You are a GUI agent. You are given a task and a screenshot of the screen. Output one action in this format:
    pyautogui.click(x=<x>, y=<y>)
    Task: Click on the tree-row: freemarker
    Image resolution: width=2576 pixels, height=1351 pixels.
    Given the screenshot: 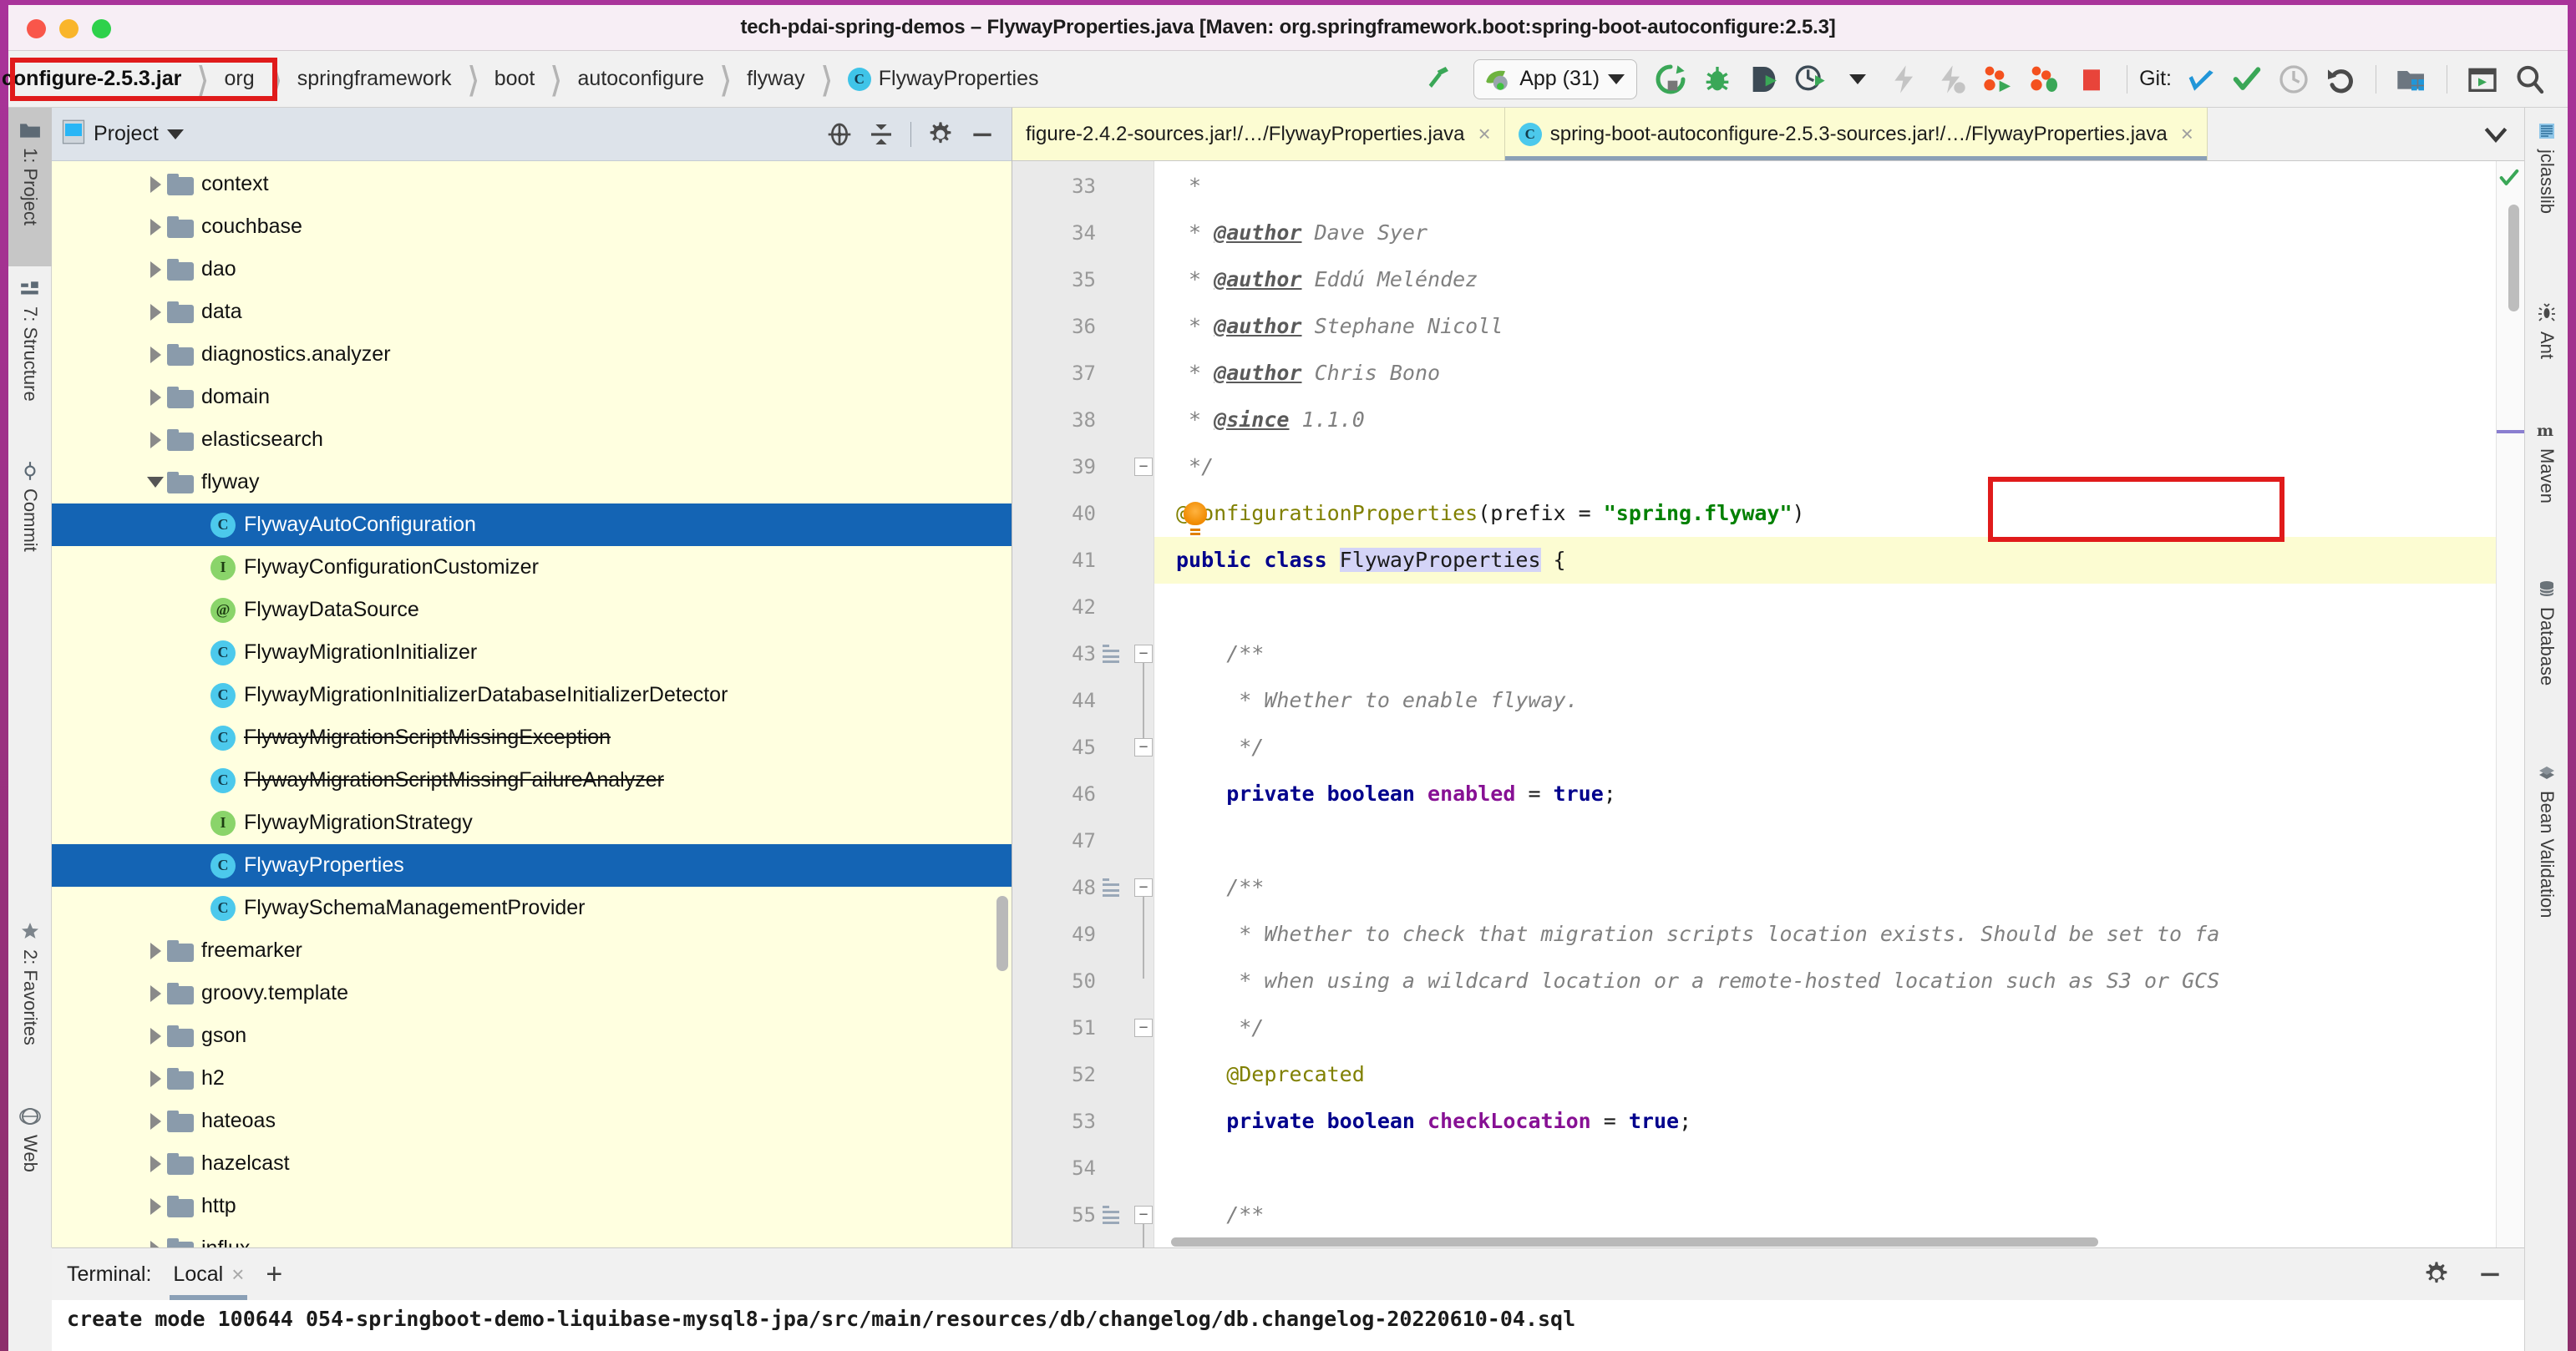 What is the action you would take?
    pyautogui.click(x=532, y=950)
    